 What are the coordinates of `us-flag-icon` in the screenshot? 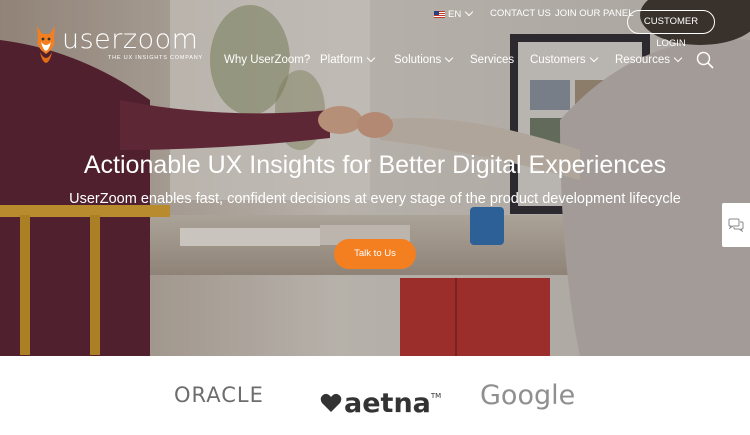 It's located at (439, 14).